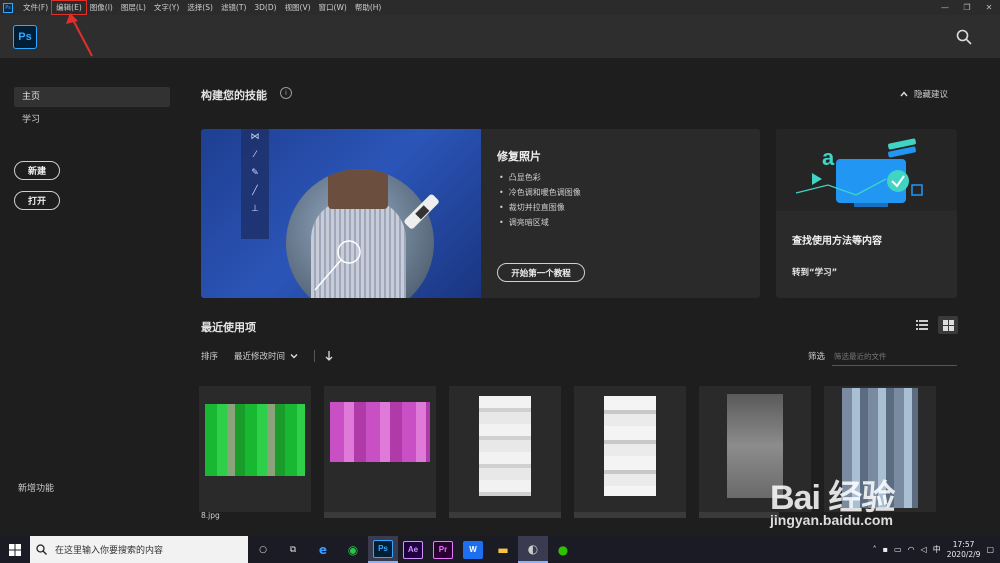 The width and height of the screenshot is (1000, 563). I want to click on menu-help: 帮助(H), so click(368, 7).